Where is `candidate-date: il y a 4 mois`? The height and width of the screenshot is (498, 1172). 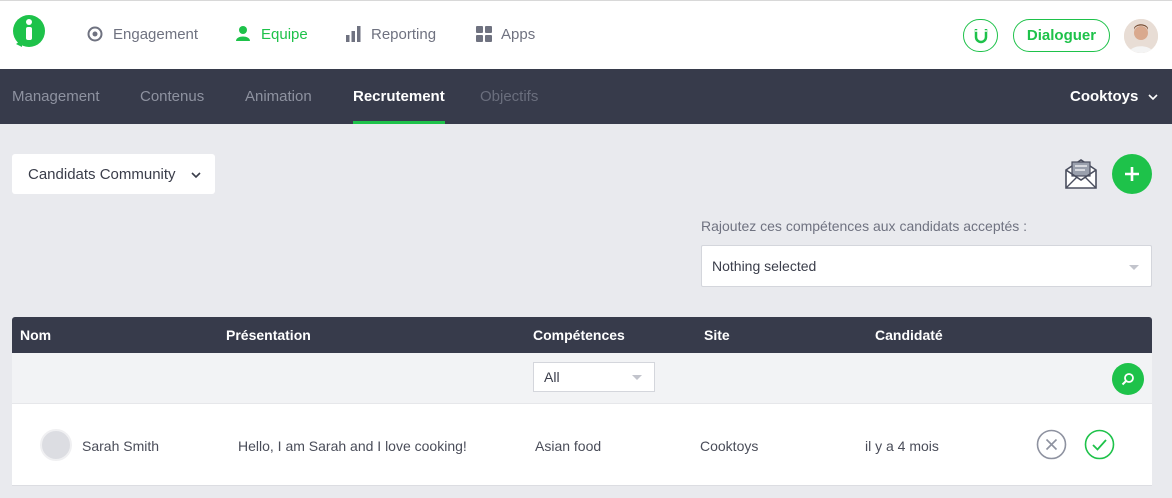
candidate-date: il y a 4 mois is located at coordinates (902, 445).